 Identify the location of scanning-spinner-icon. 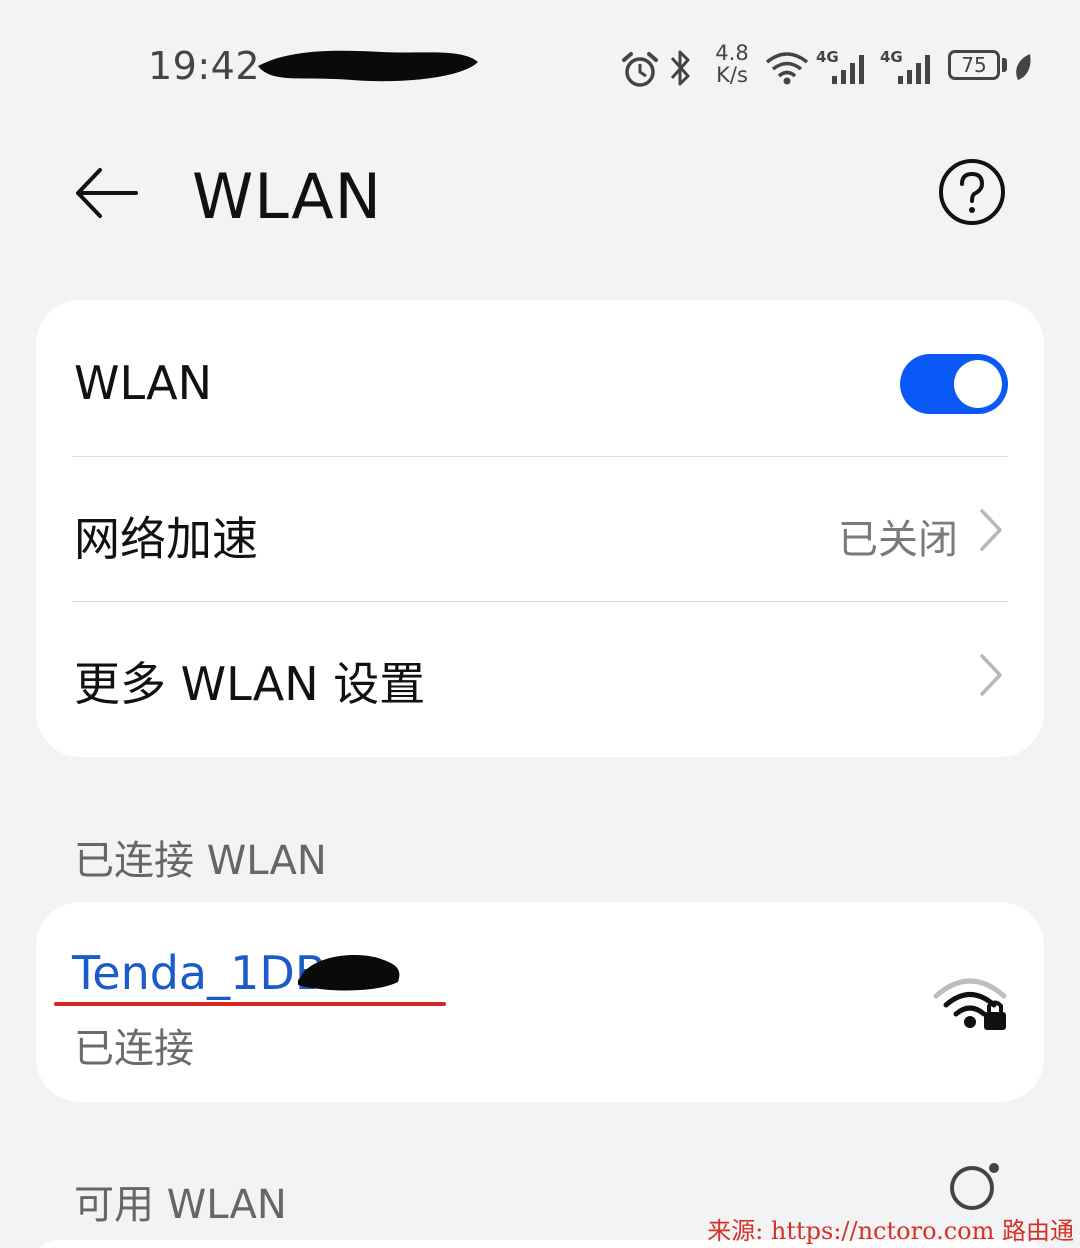
(974, 1186).